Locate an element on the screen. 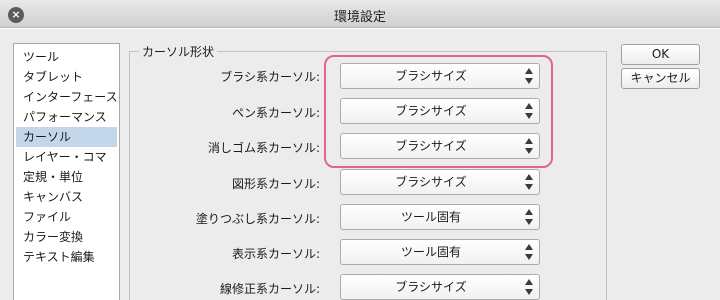 Image resolution: width=720 pixels, height=300 pixels. line-correction-cursor-select: ブラシサイズ is located at coordinates (440, 287).